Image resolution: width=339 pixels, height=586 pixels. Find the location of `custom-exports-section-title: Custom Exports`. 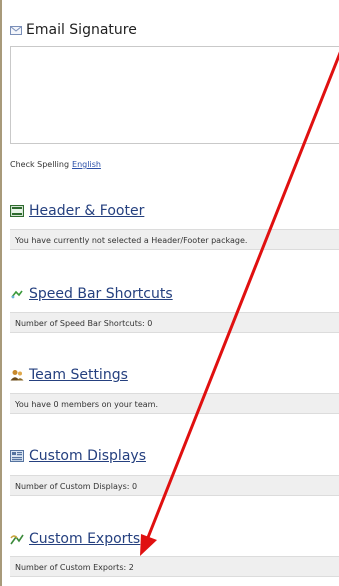

custom-exports-section-title: Custom Exports is located at coordinates (75, 539).